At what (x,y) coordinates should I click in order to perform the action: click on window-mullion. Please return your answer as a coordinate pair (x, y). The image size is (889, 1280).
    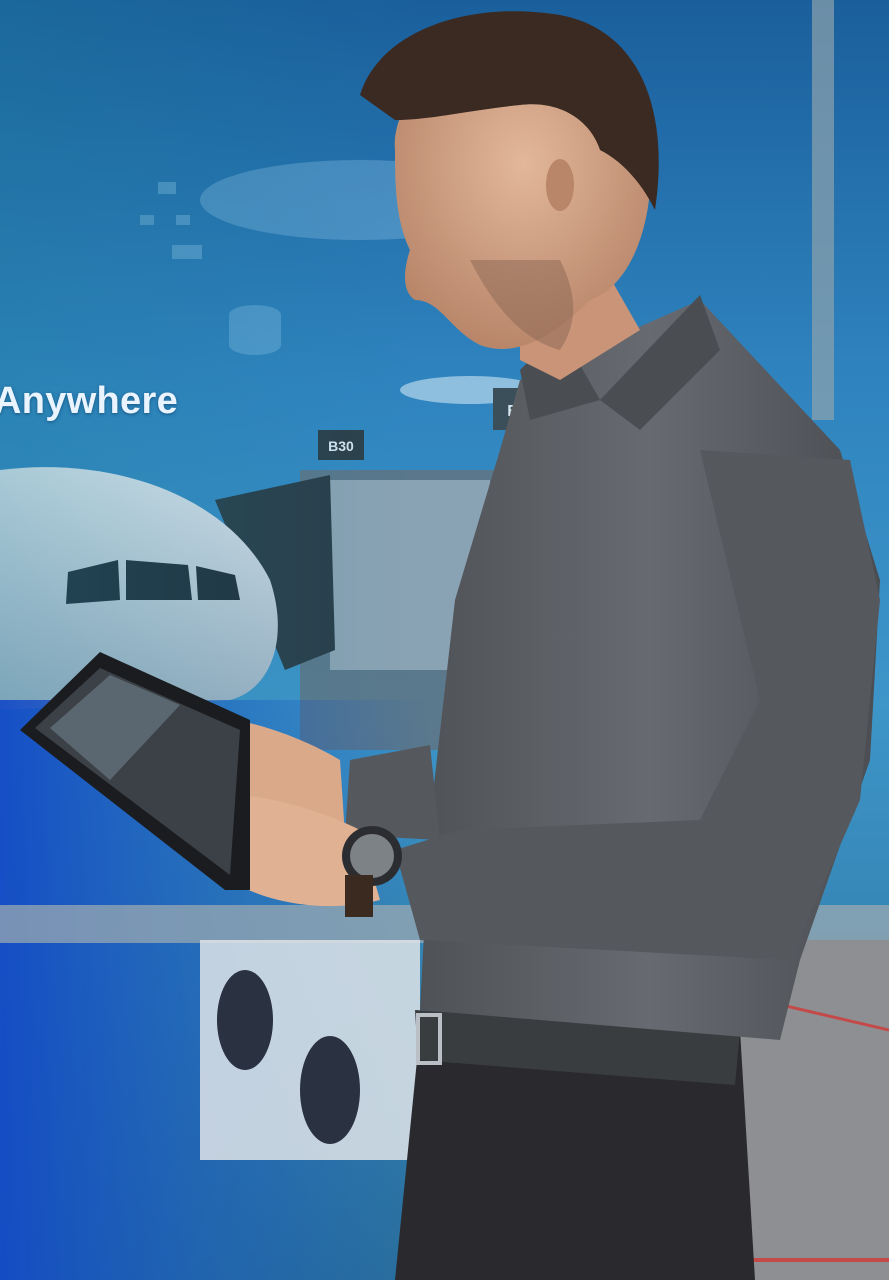
    Looking at the image, I should click on (823, 210).